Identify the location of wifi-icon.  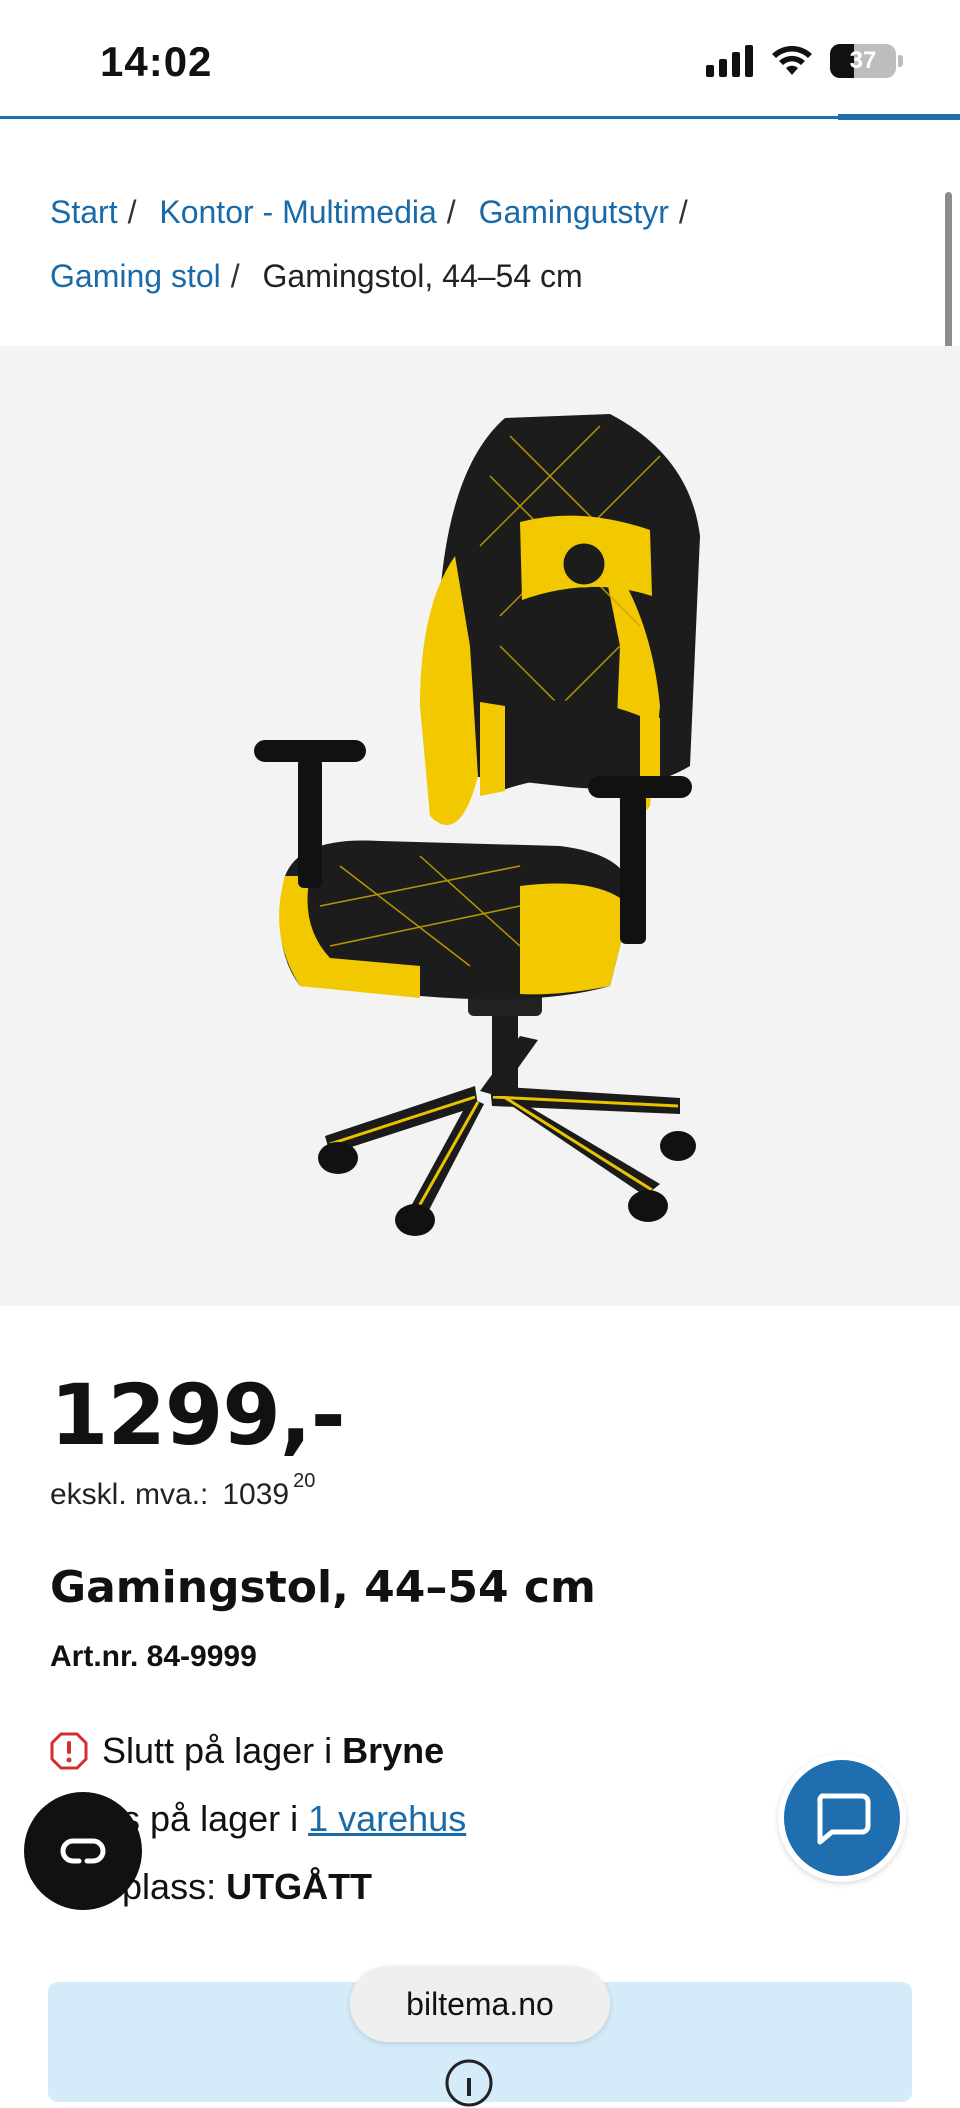
(792, 60).